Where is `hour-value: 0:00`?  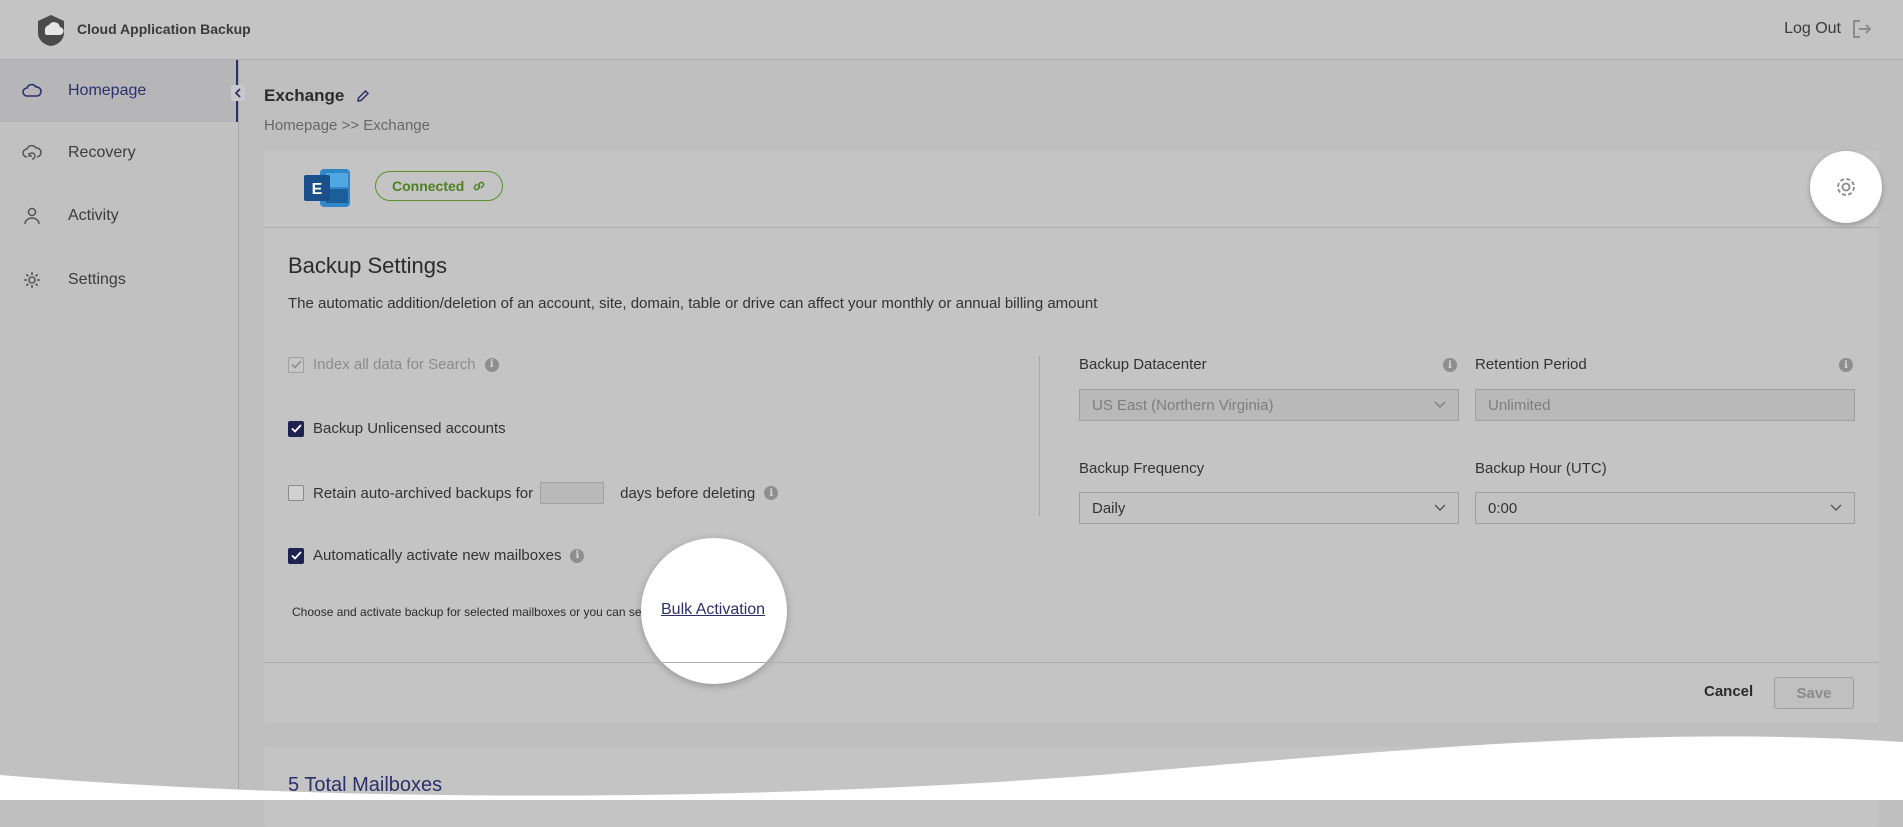 hour-value: 0:00 is located at coordinates (1503, 508).